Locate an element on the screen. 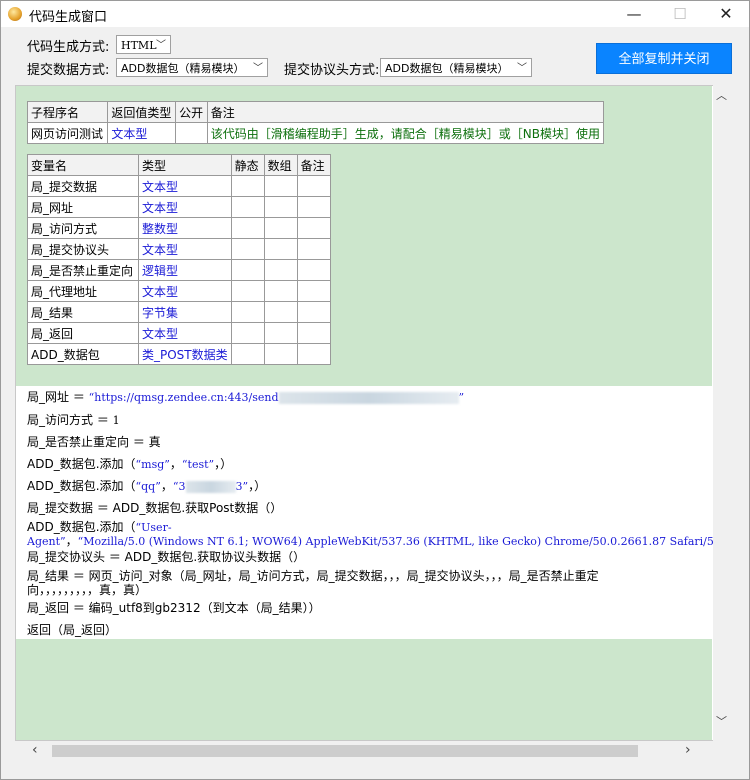  minimize-button: — is located at coordinates (634, 14).